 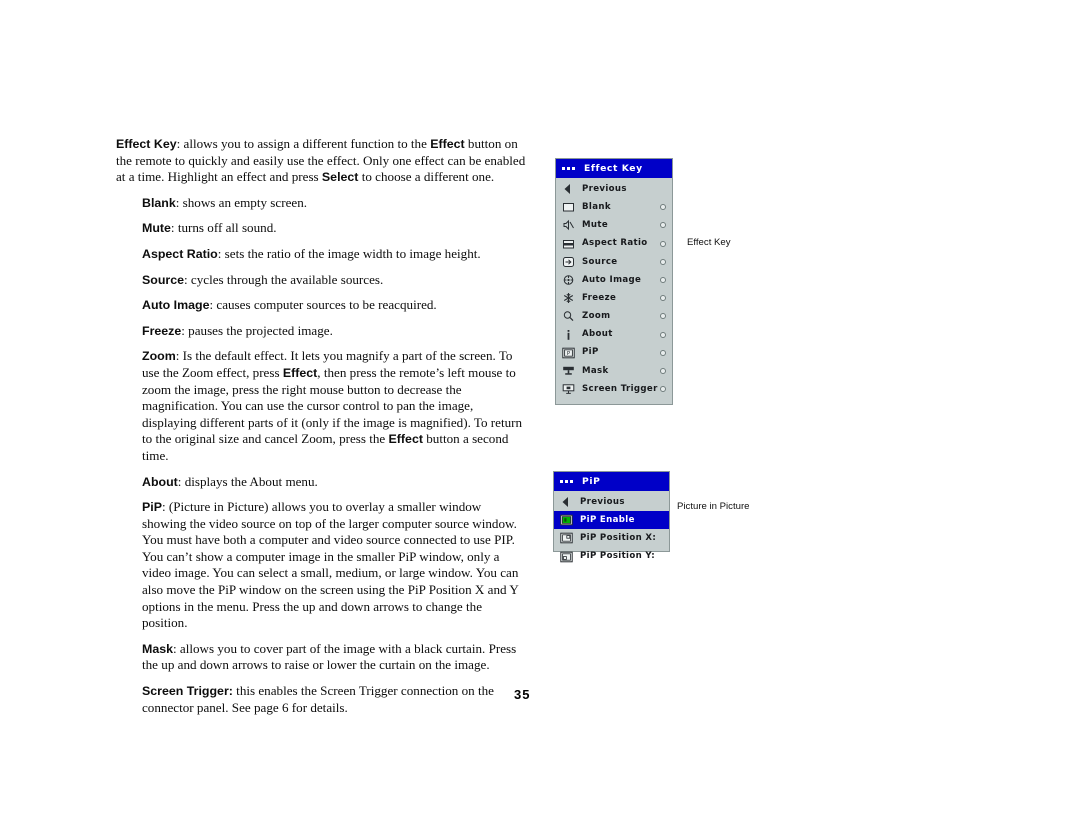 What do you see at coordinates (187, 691) in the screenshot?
I see `text-run-bold: Screen Trigger:` at bounding box center [187, 691].